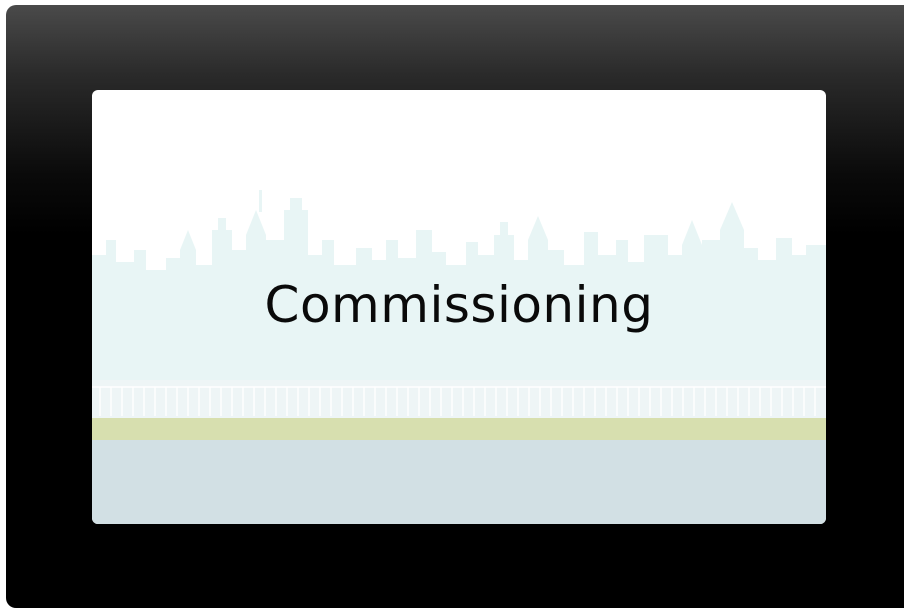 The height and width of the screenshot is (608, 904). I want to click on screen-title: Commissioning, so click(459, 305).